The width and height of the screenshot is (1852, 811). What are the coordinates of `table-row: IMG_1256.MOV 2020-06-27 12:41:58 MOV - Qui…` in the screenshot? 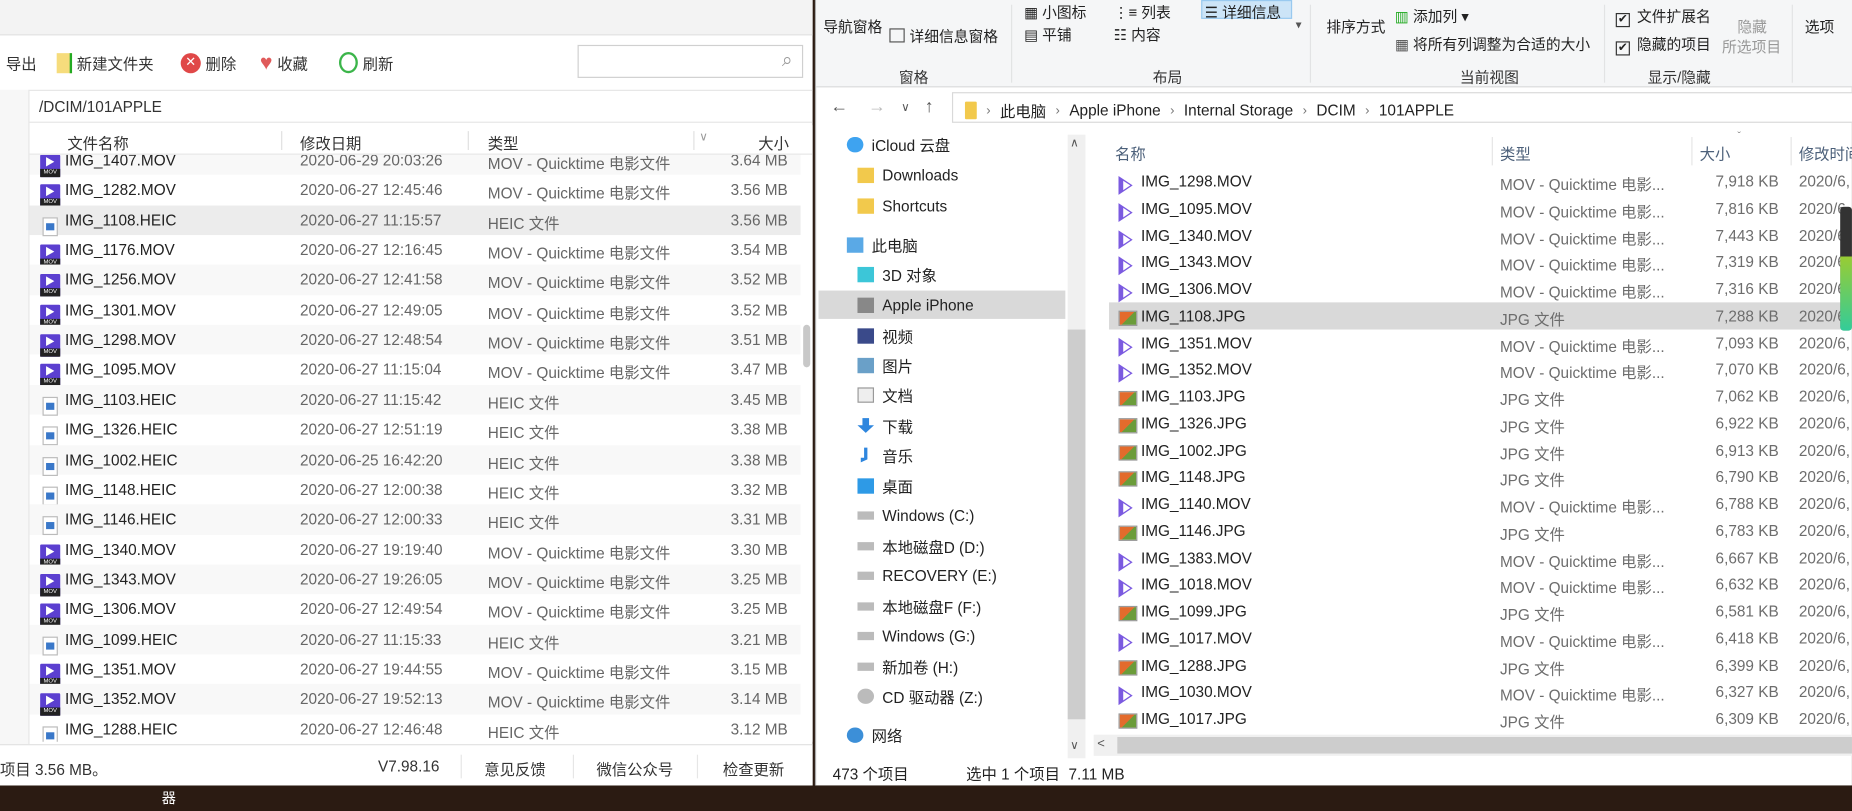 It's located at (415, 281).